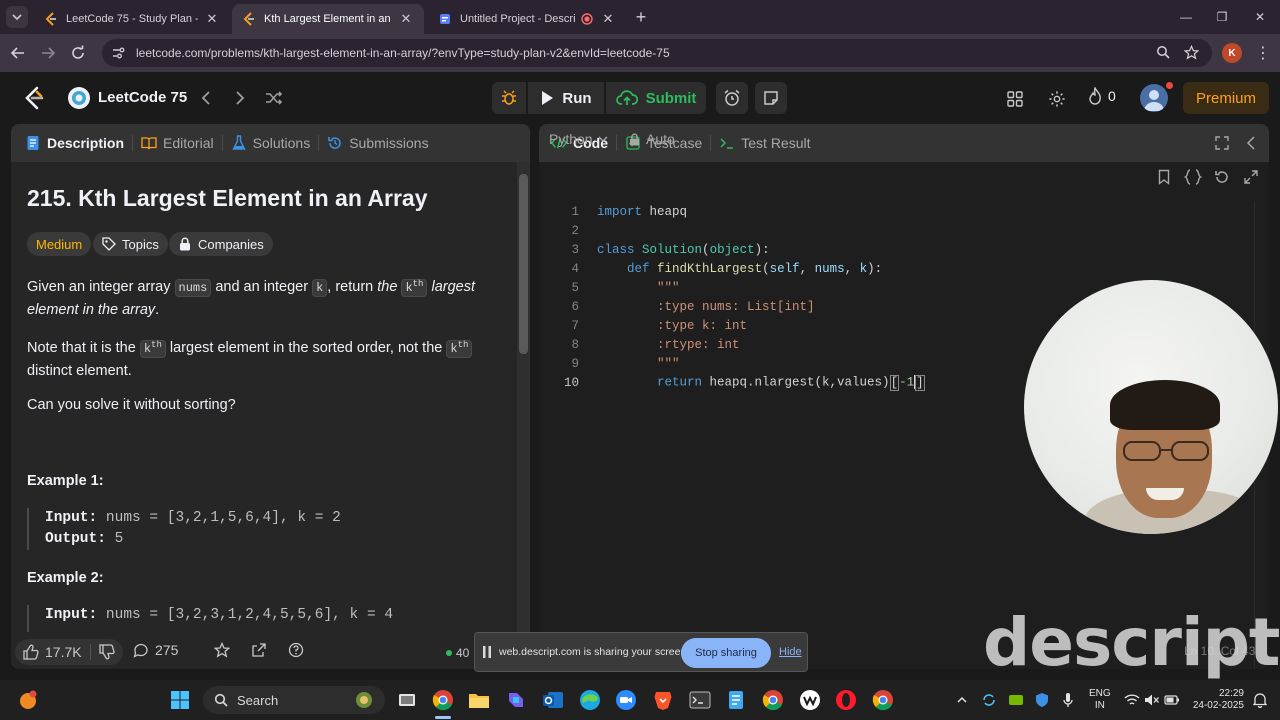  What do you see at coordinates (74, 143) in the screenshot?
I see `tab-description: Description` at bounding box center [74, 143].